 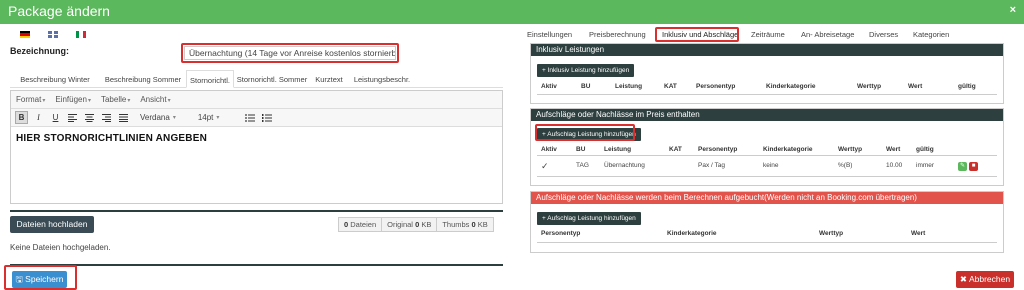 What do you see at coordinates (60, 247) in the screenshot?
I see `no-files-message: Keine Dateien hochgeladen.` at bounding box center [60, 247].